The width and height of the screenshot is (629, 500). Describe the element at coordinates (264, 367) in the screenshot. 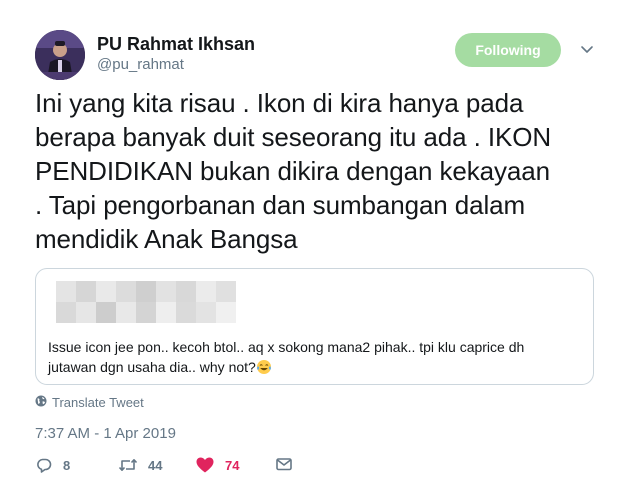

I see `tears-of-joy-emoji-icon` at that location.